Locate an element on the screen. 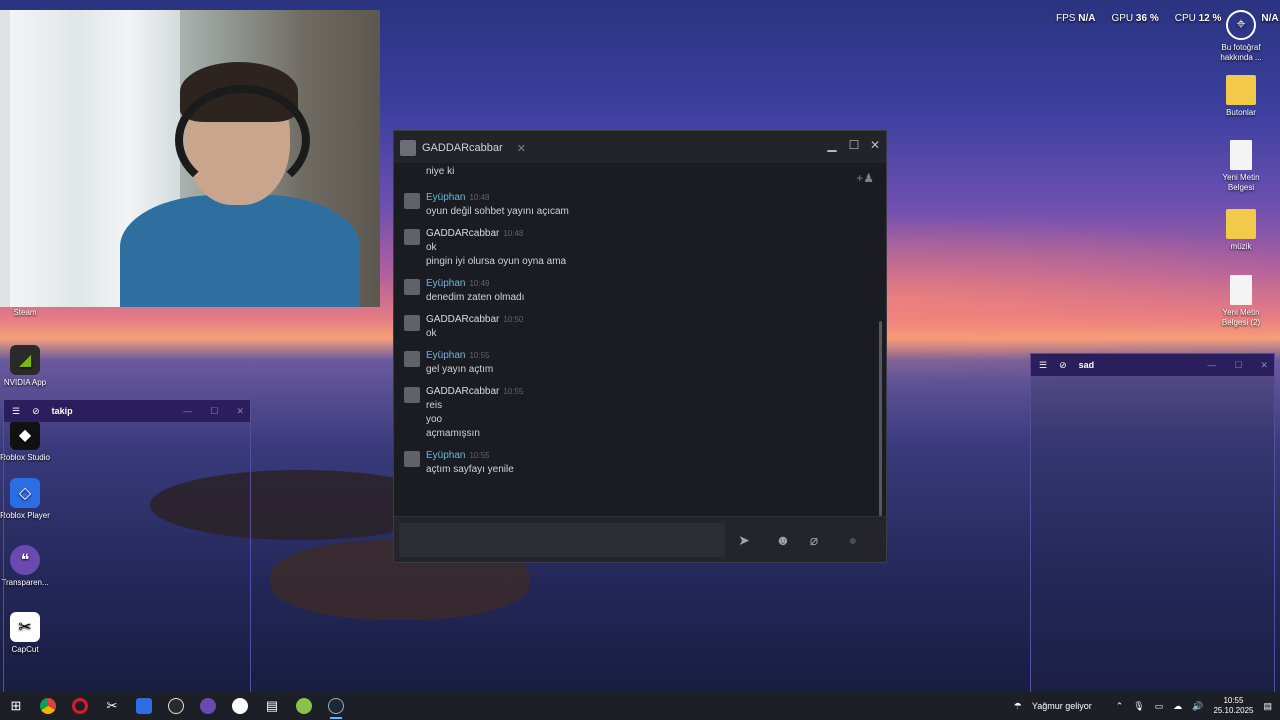 This screenshot has width=1280, height=720. app-icon is located at coordinates (240, 706).